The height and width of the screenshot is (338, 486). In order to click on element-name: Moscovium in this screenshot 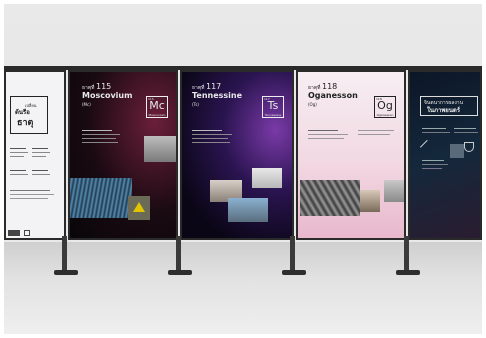, I will do `click(107, 95)`.